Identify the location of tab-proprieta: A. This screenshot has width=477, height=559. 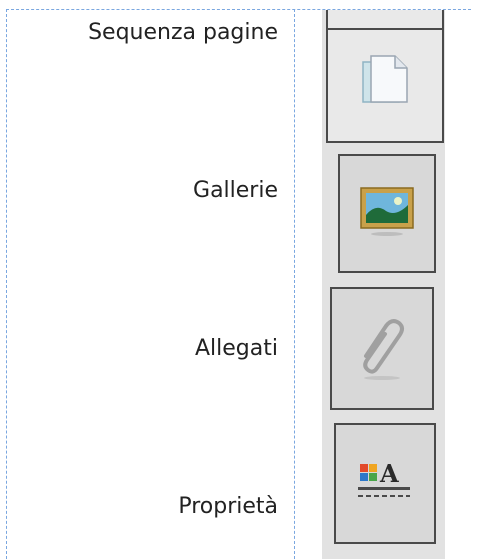
(385, 483).